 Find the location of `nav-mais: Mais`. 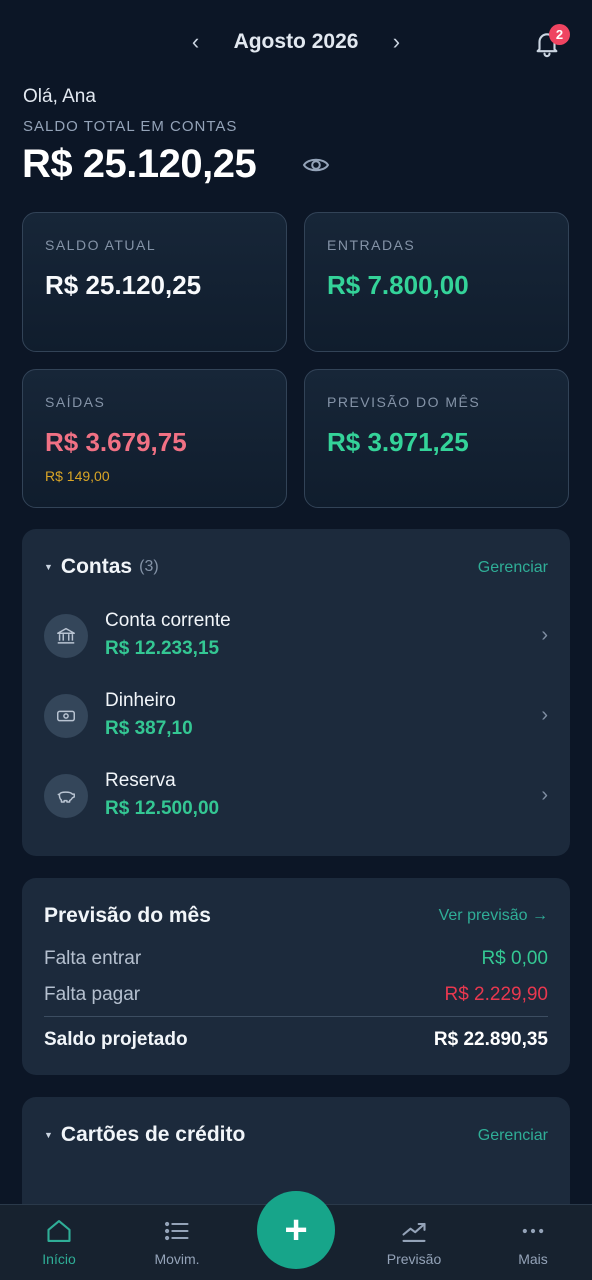

nav-mais: Mais is located at coordinates (533, 1242).